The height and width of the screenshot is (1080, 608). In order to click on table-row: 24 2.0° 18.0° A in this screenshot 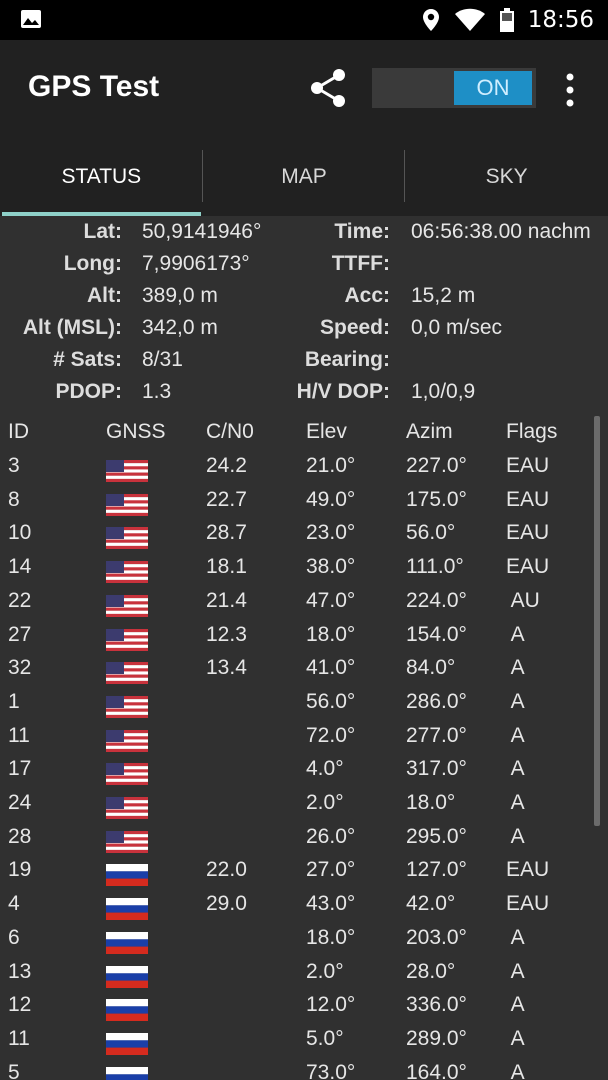, I will do `click(304, 808)`.